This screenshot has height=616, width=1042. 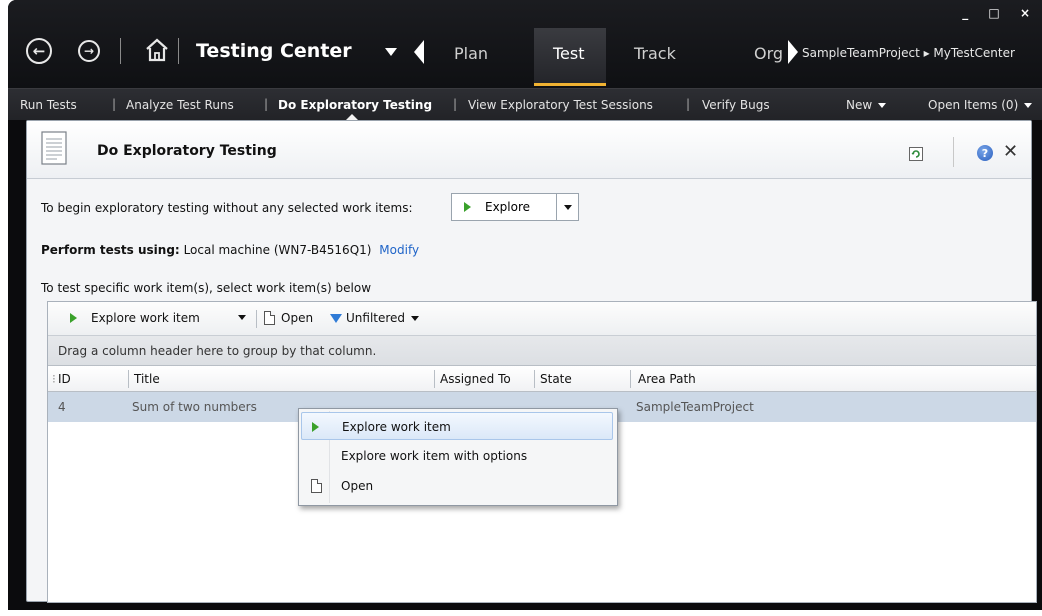 I want to click on tab-plan: Plan, so click(x=471, y=53).